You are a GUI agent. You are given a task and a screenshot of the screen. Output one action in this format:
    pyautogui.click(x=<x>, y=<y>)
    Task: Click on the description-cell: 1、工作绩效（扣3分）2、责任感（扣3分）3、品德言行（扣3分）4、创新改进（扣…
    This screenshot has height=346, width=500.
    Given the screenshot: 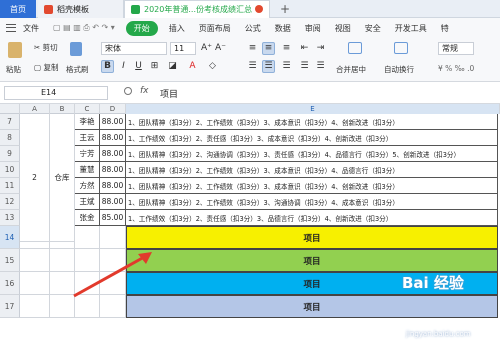 What is the action you would take?
    pyautogui.click(x=312, y=218)
    